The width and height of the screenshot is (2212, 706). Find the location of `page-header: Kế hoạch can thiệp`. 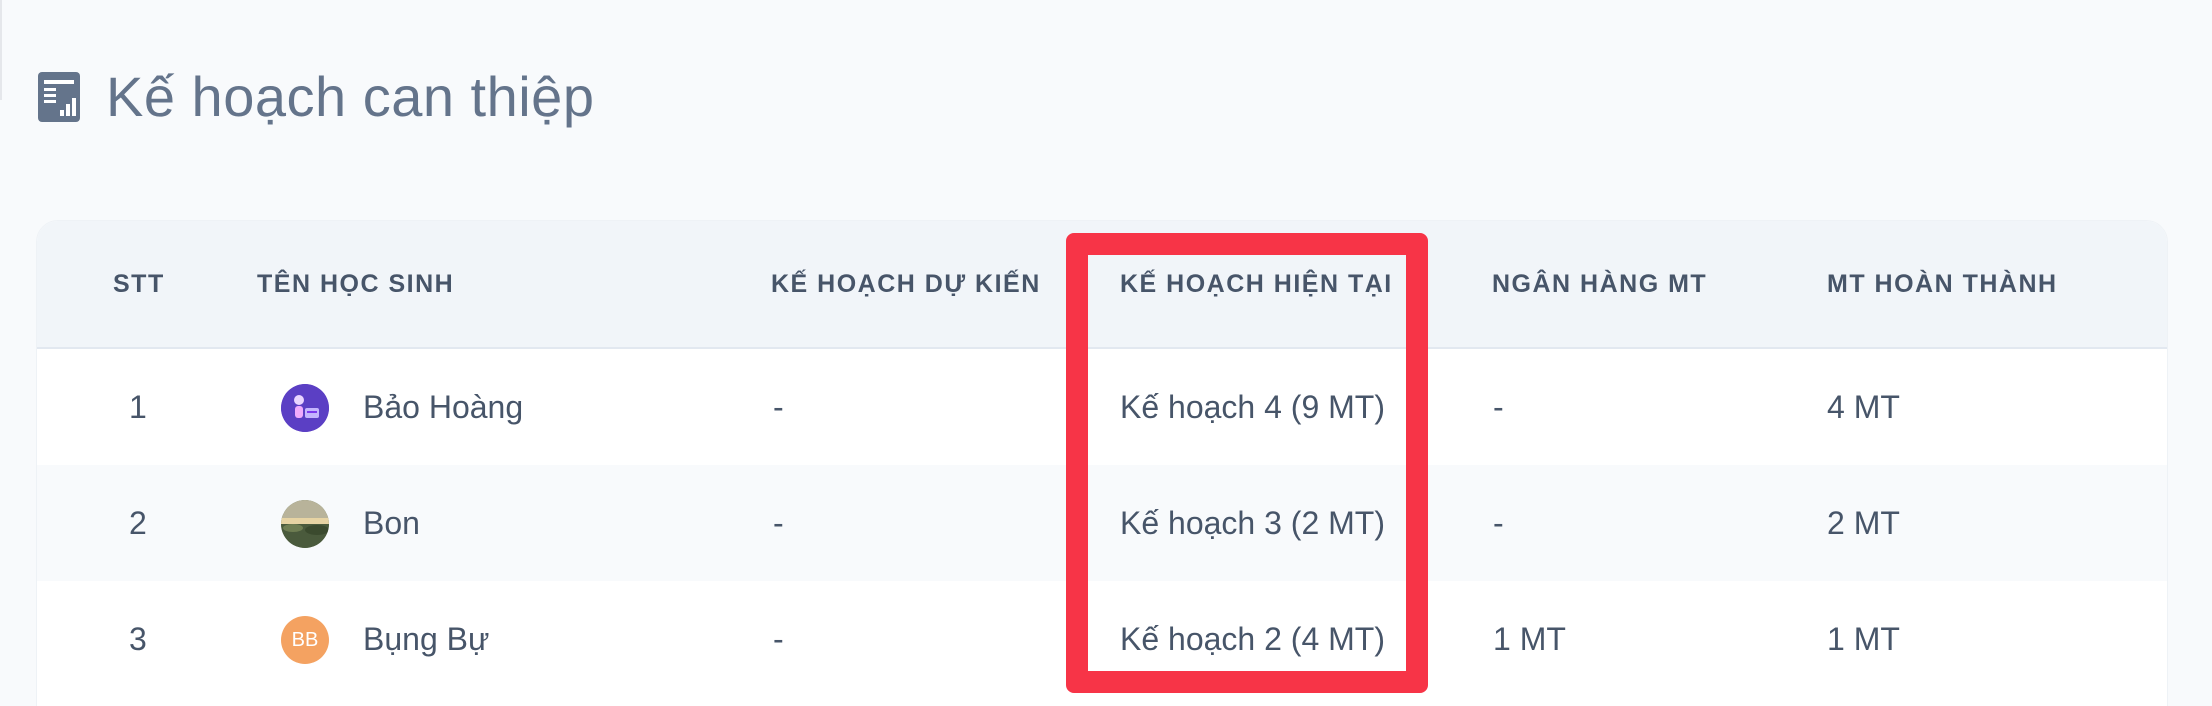

page-header: Kế hoạch can thiệp is located at coordinates (316, 97).